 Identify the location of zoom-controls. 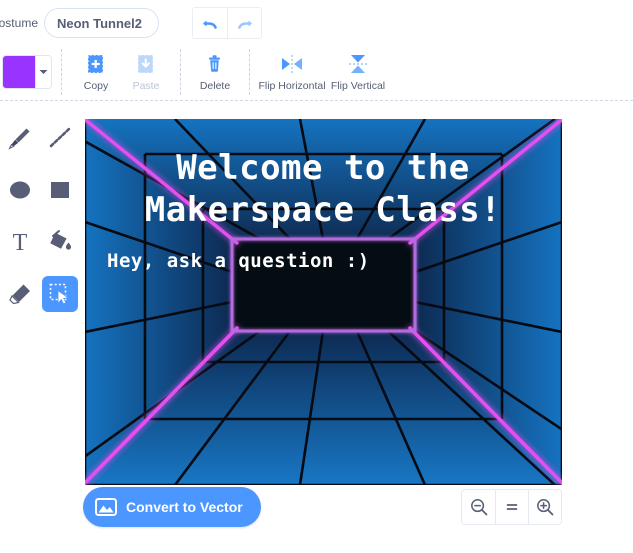
(511, 507).